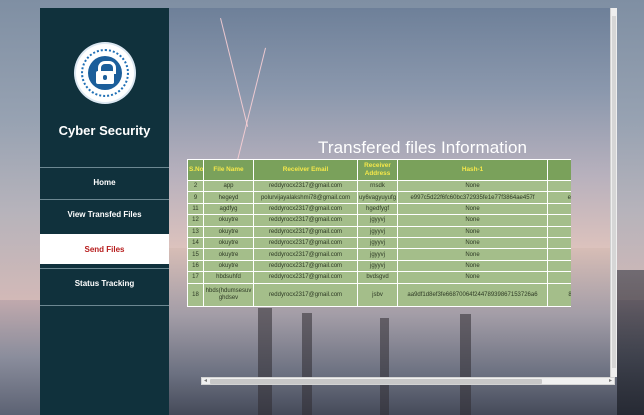  Describe the element at coordinates (105, 73) in the screenshot. I see `lock-shield-logo-icon` at that location.